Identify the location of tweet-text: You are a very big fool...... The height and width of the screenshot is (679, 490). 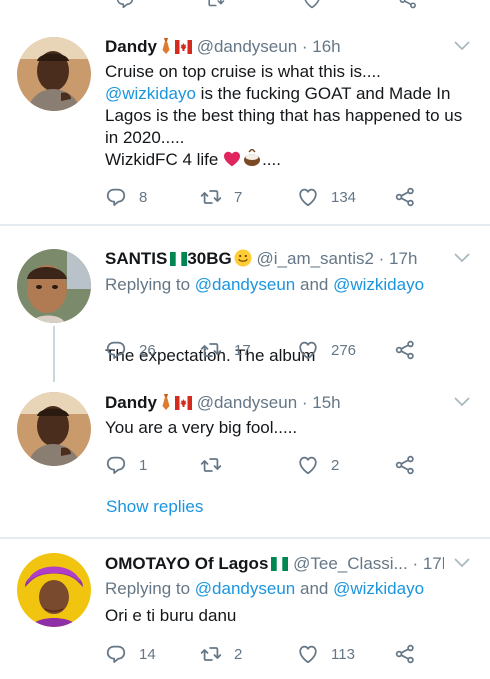
(201, 427).